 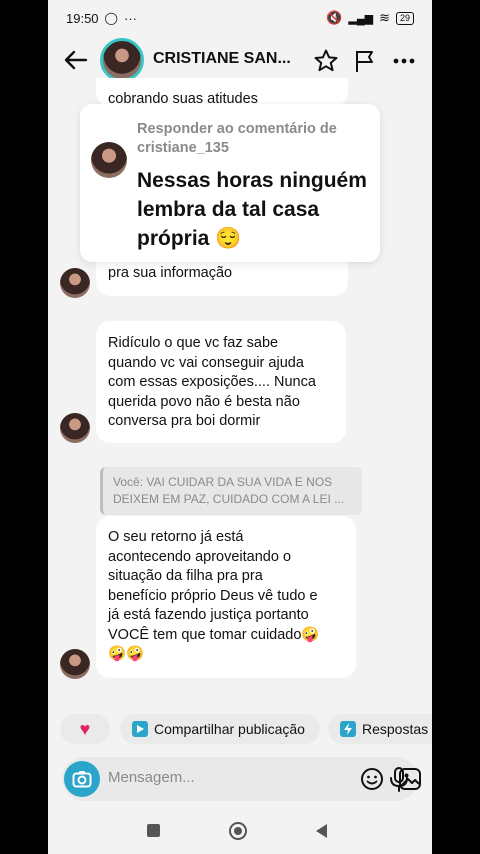 I want to click on share-post-icon, so click(x=140, y=729).